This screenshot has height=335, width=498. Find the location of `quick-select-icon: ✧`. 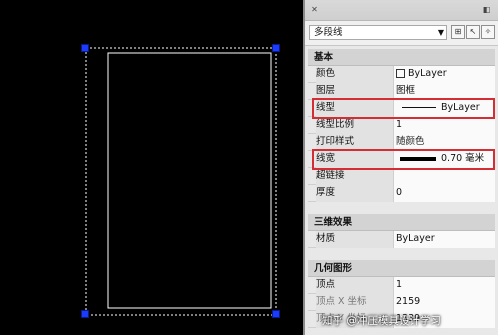

quick-select-icon: ✧ is located at coordinates (488, 32).